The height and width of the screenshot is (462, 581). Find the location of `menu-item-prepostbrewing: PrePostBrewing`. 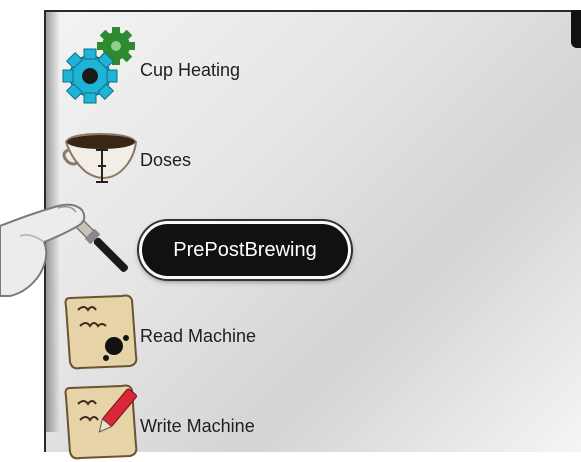

menu-item-prepostbrewing: PrePostBrewing is located at coordinates (300, 245).